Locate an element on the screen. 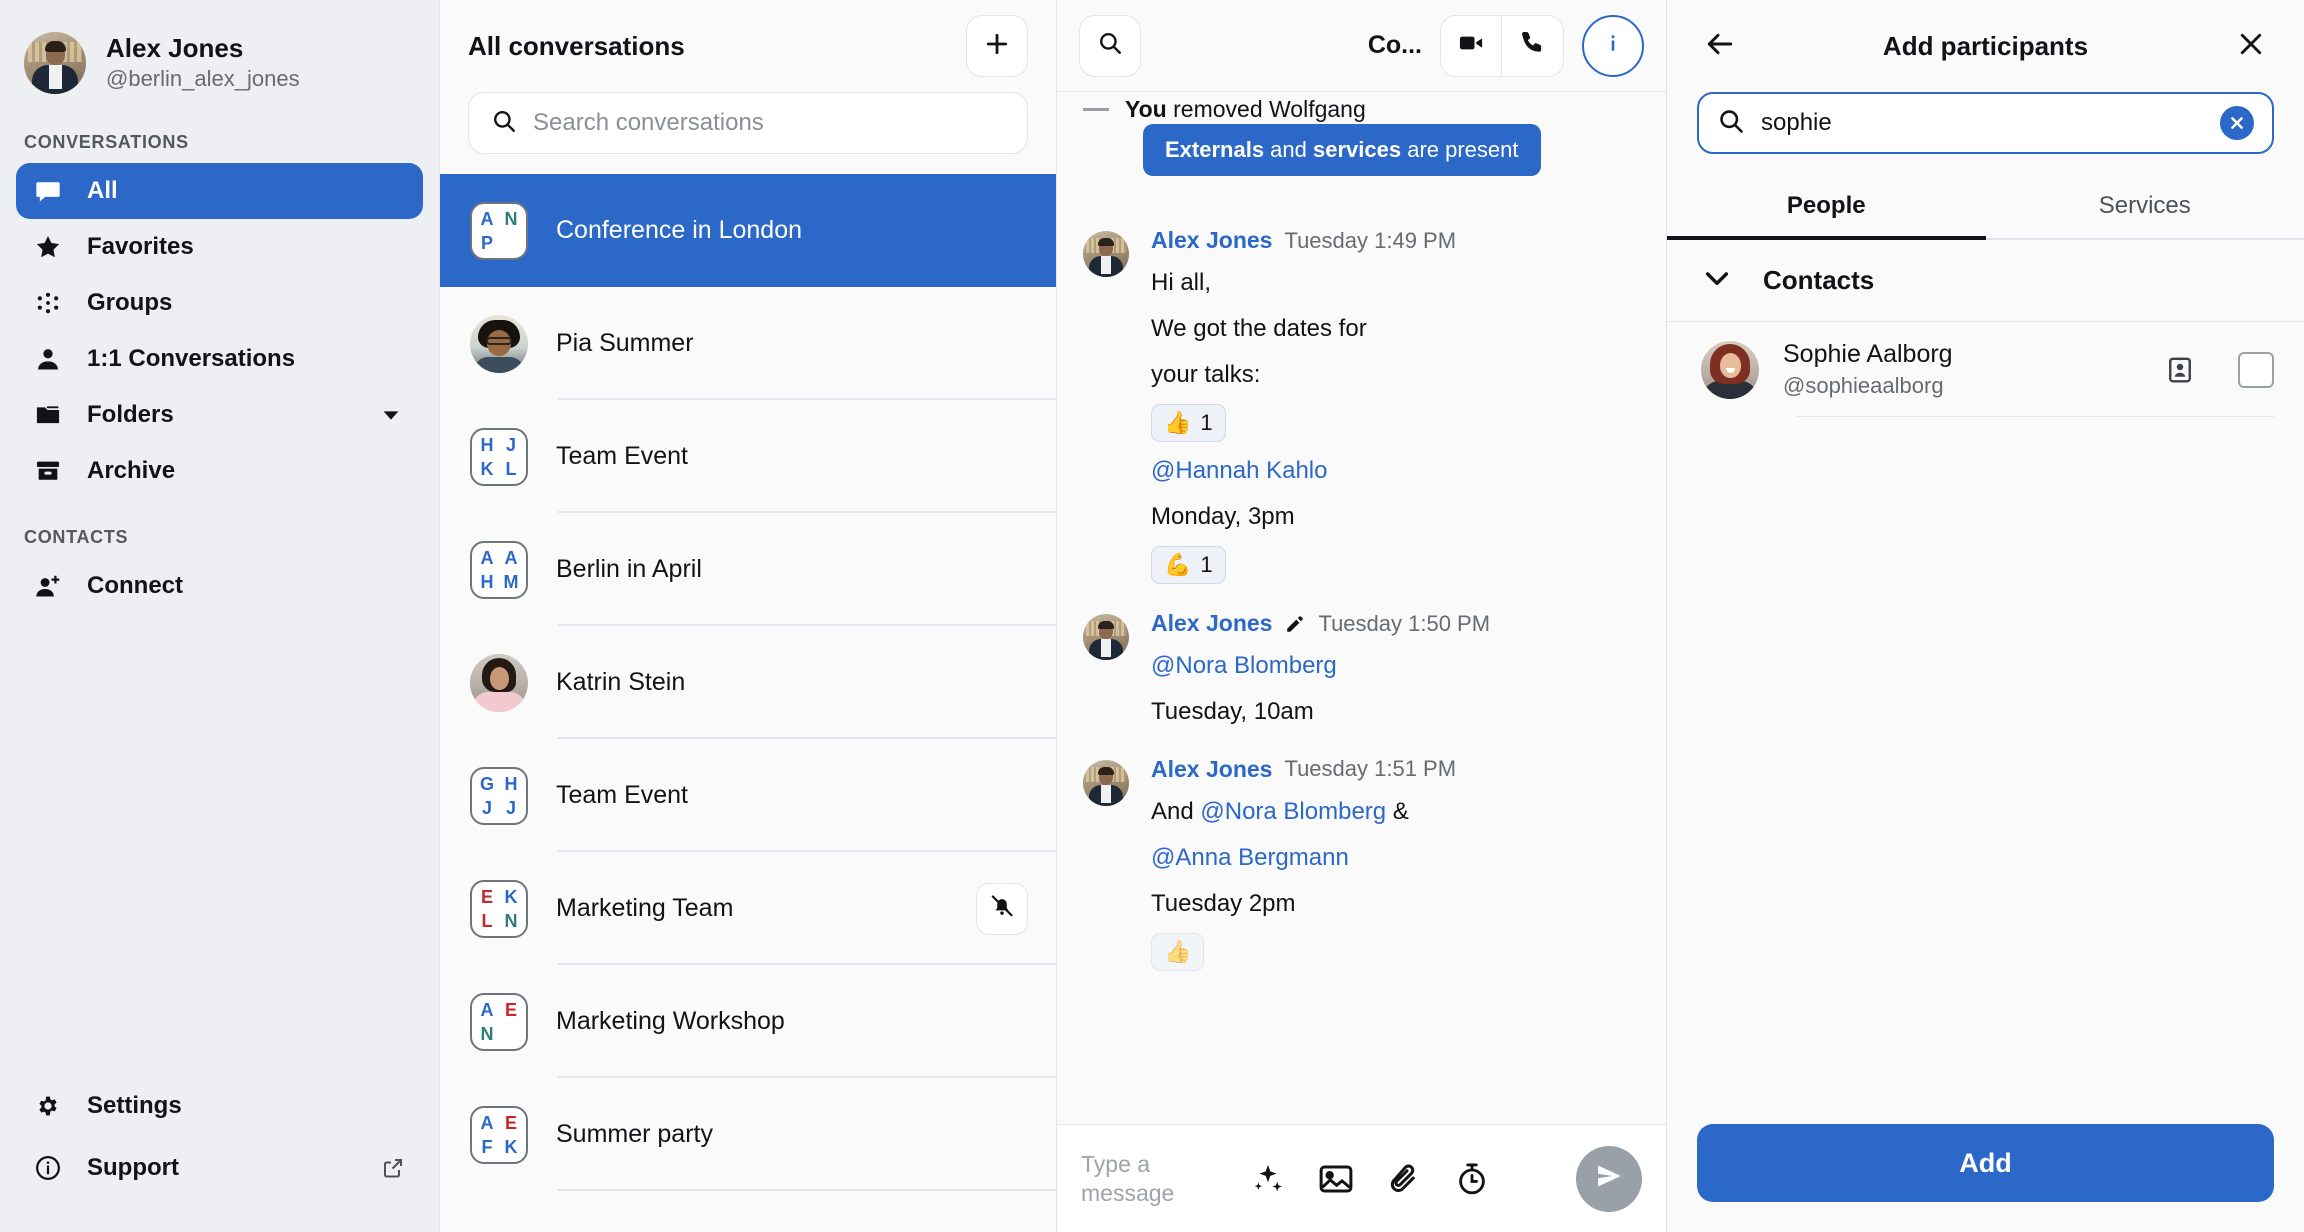  conversation-item-katrin-stein: Katrin Stein is located at coordinates (748, 682).